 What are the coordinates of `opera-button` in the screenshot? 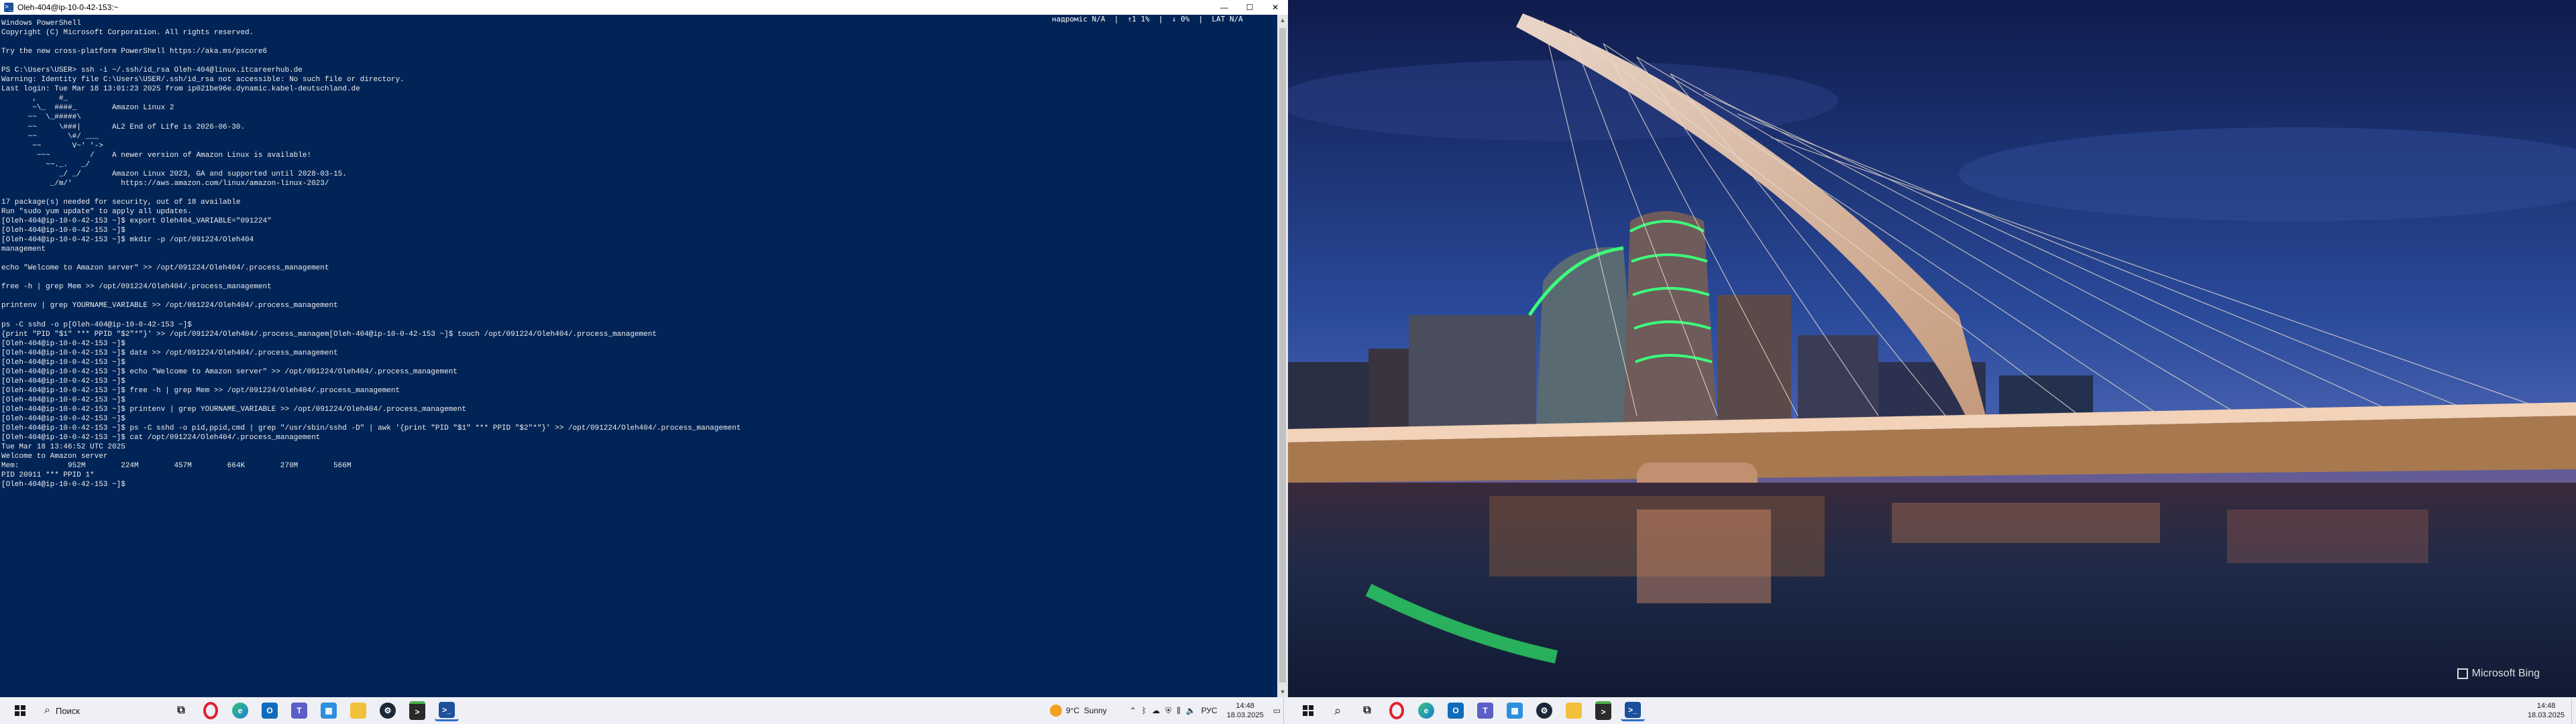 It's located at (211, 710).